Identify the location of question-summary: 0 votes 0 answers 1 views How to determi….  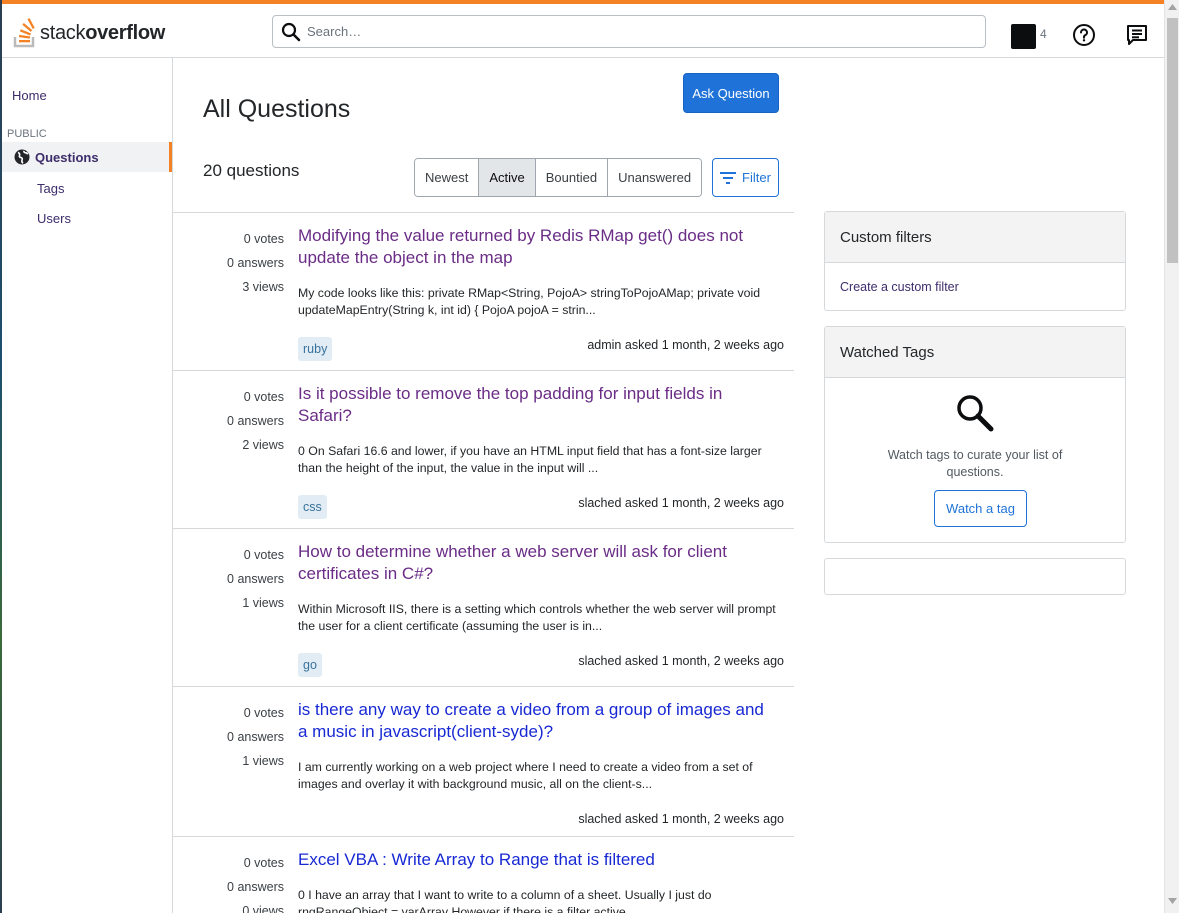
(483, 607).